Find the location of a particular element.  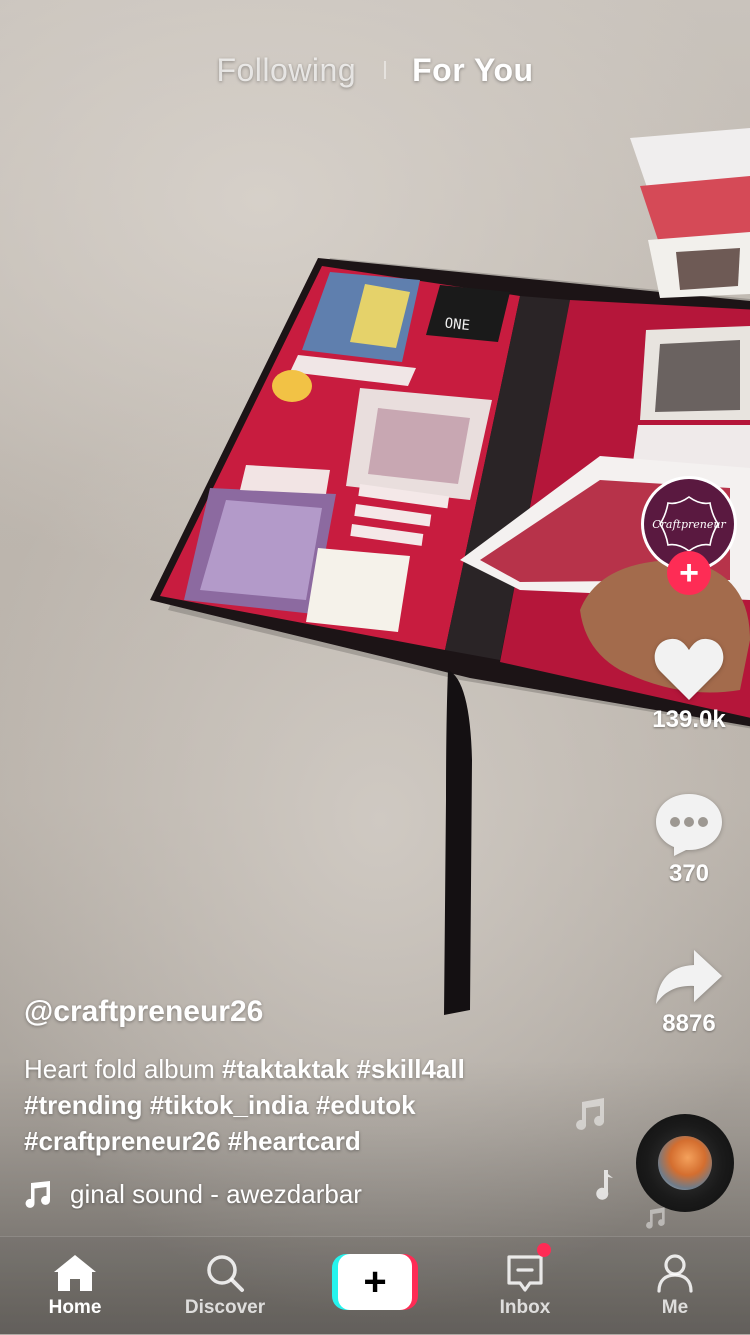

nav-inbox-label: Inbox is located at coordinates (525, 1307).